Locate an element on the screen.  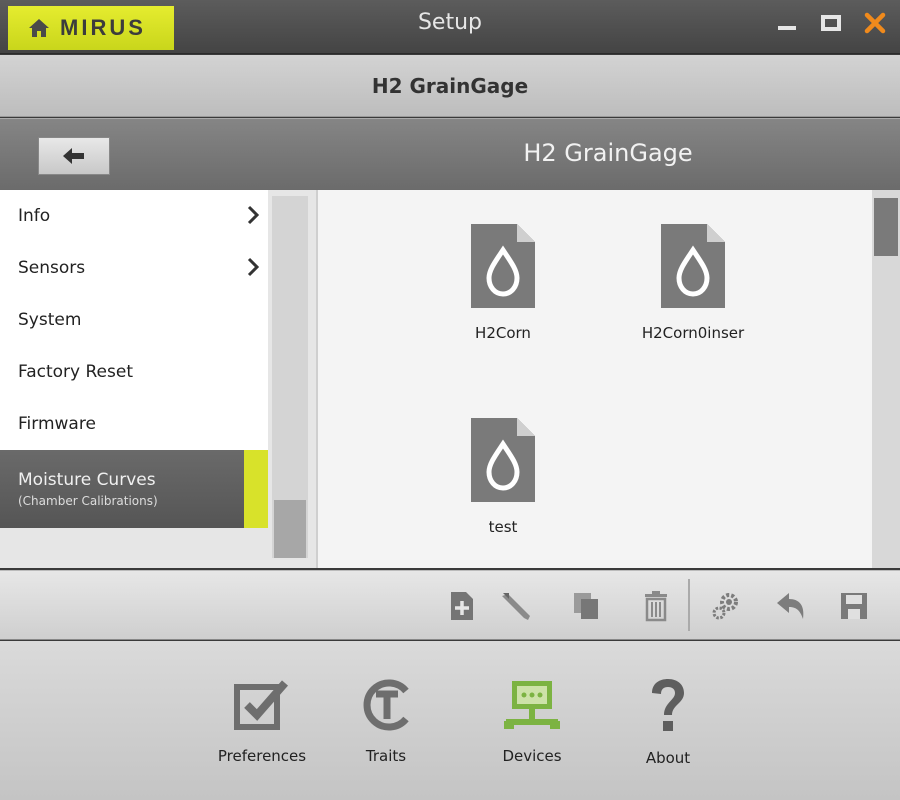
settings-gears-icon is located at coordinates (725, 606).